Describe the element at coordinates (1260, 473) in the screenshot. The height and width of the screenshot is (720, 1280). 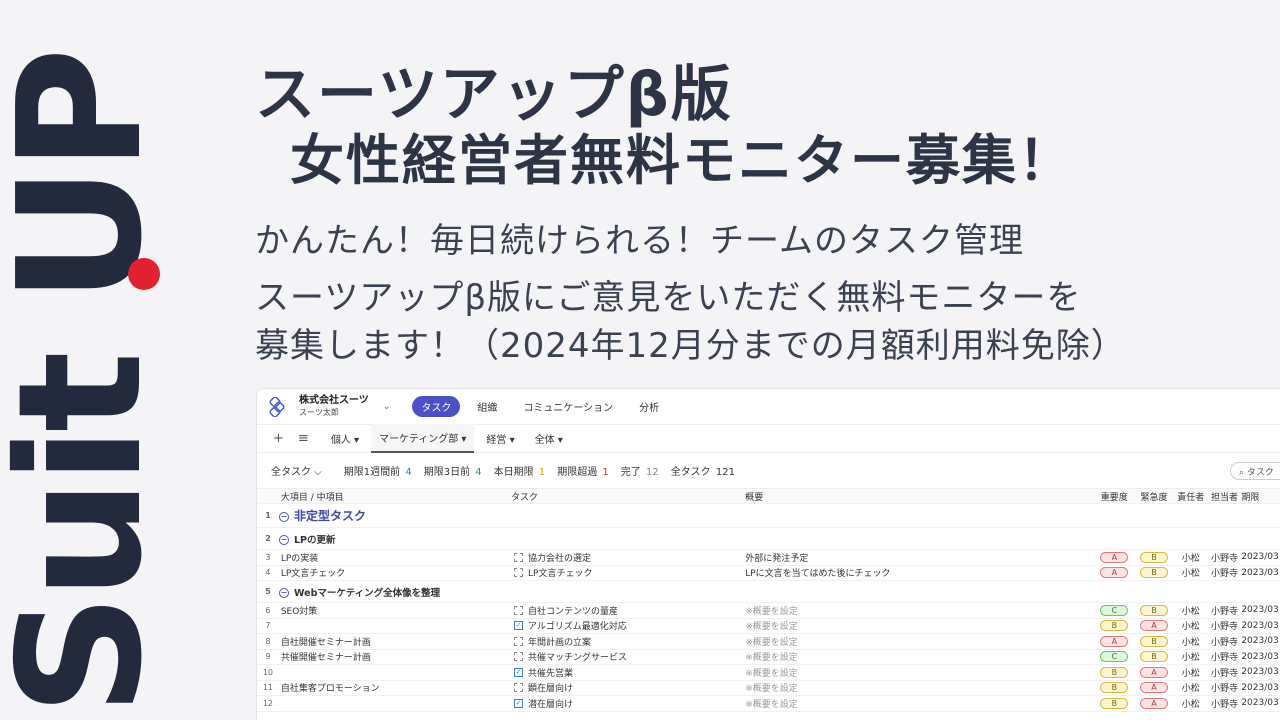
I see `search-placeholder: タスク` at that location.